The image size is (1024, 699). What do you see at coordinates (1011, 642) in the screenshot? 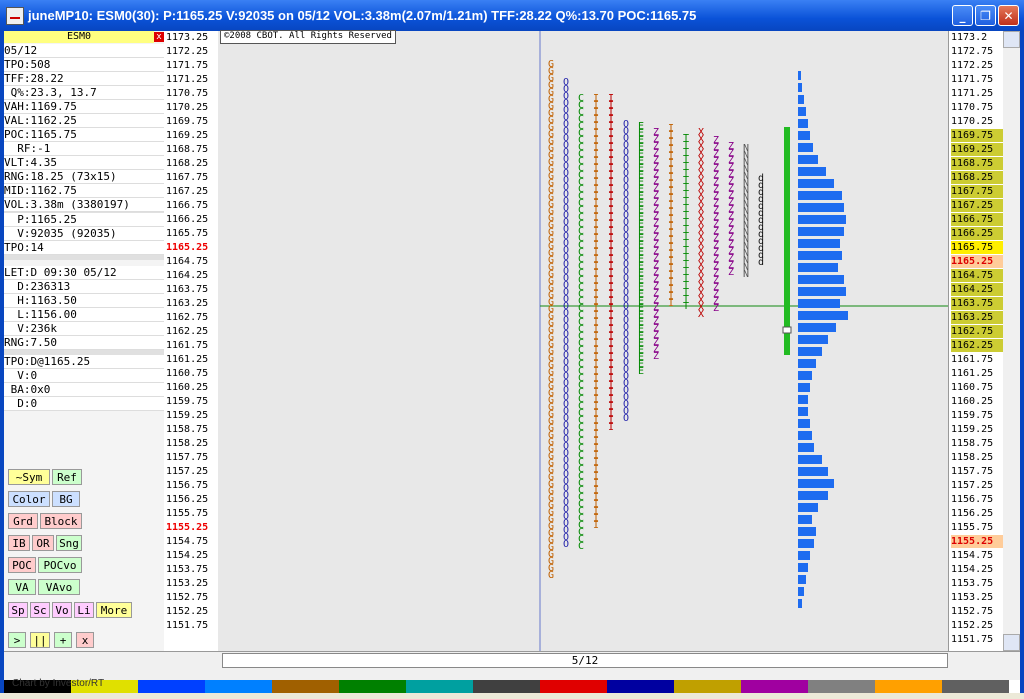
I see `scroll-down-icon` at bounding box center [1011, 642].